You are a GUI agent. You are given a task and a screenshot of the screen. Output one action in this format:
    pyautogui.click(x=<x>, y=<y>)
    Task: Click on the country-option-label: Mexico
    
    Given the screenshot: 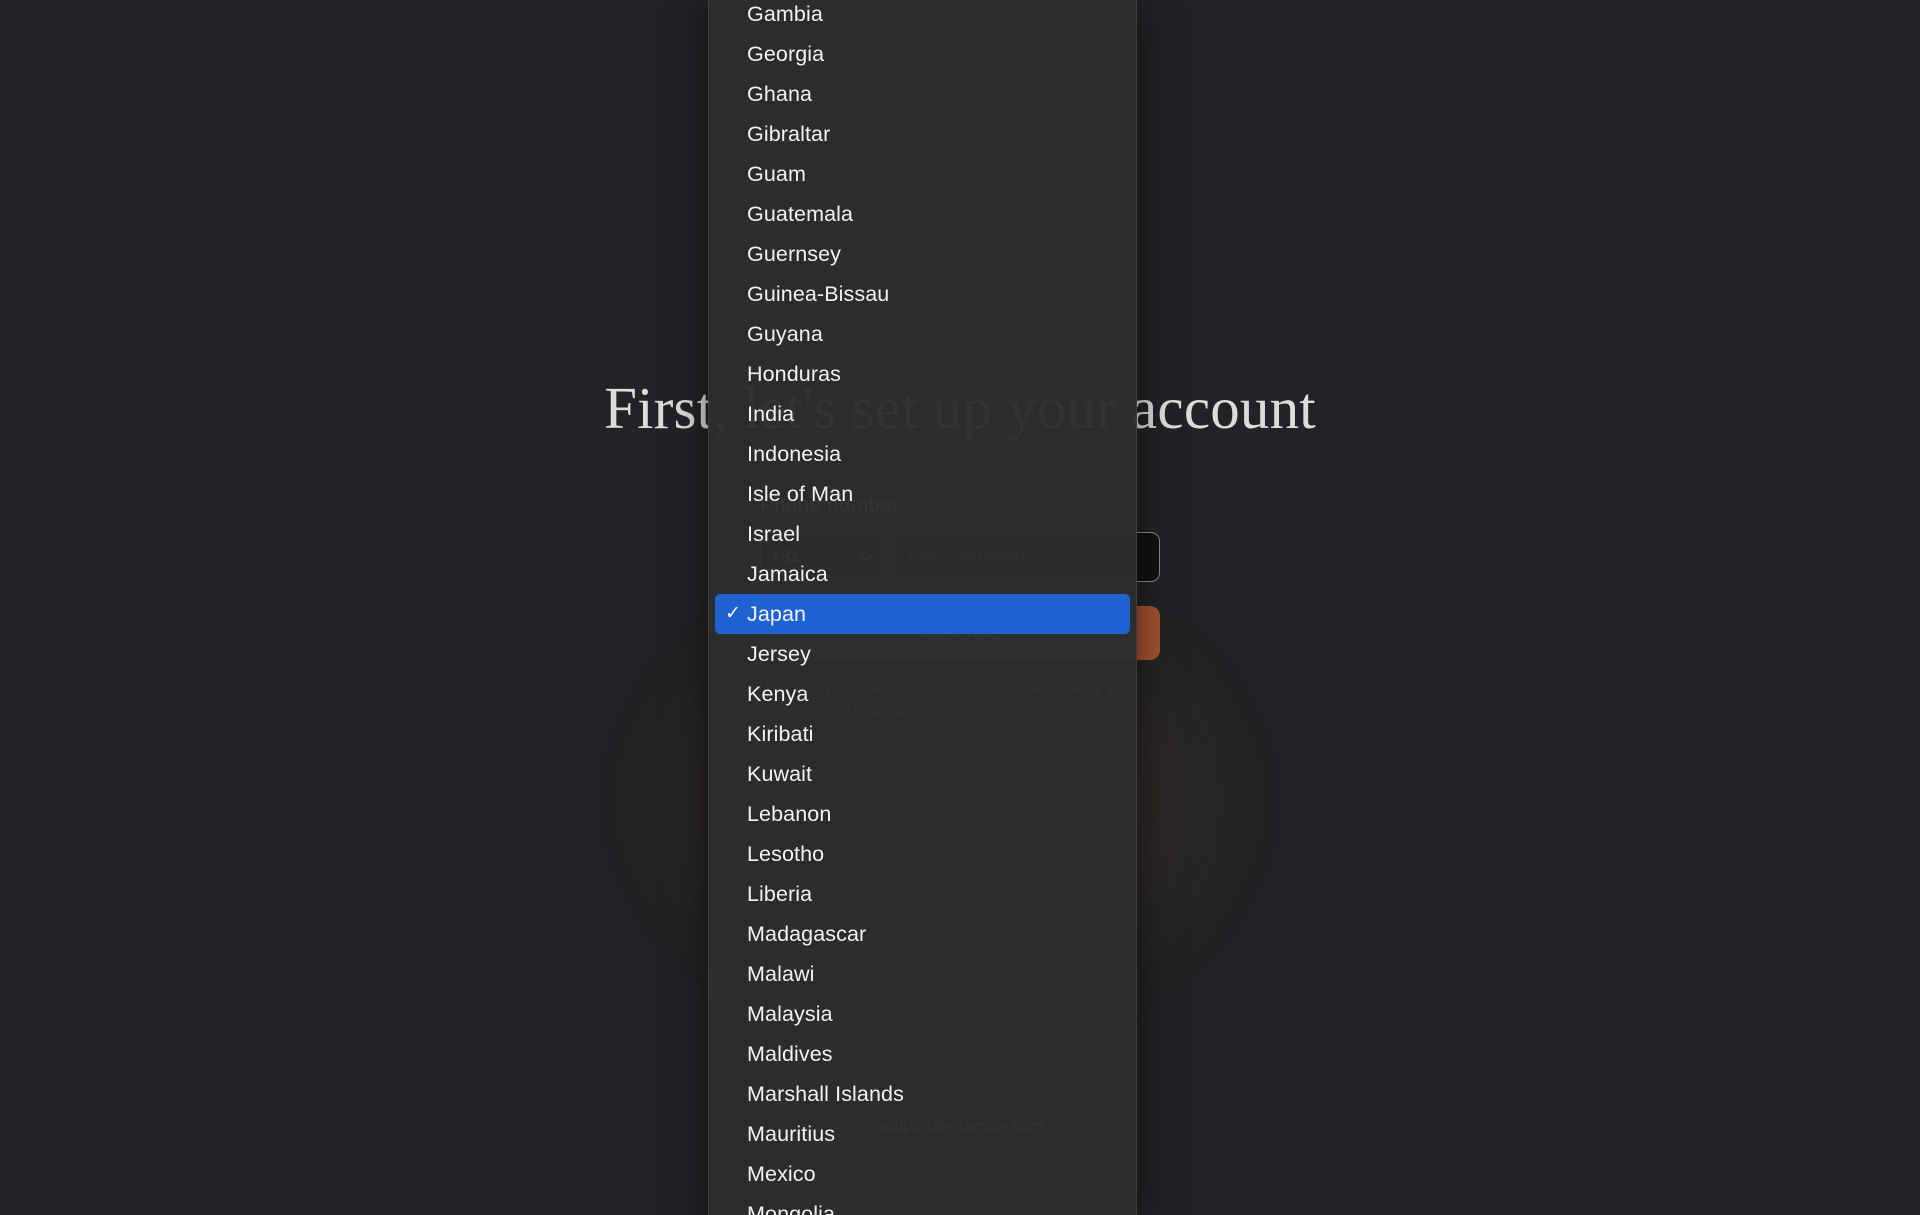 What is the action you would take?
    pyautogui.click(x=781, y=1174)
    